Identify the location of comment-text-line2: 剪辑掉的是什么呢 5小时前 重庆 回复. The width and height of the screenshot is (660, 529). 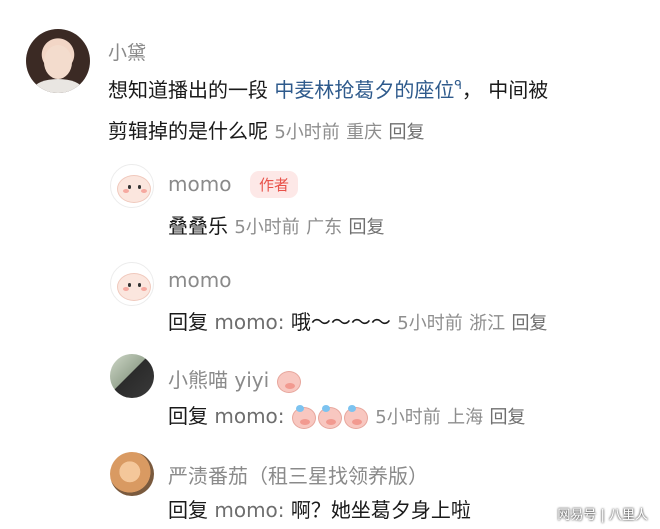
(266, 129).